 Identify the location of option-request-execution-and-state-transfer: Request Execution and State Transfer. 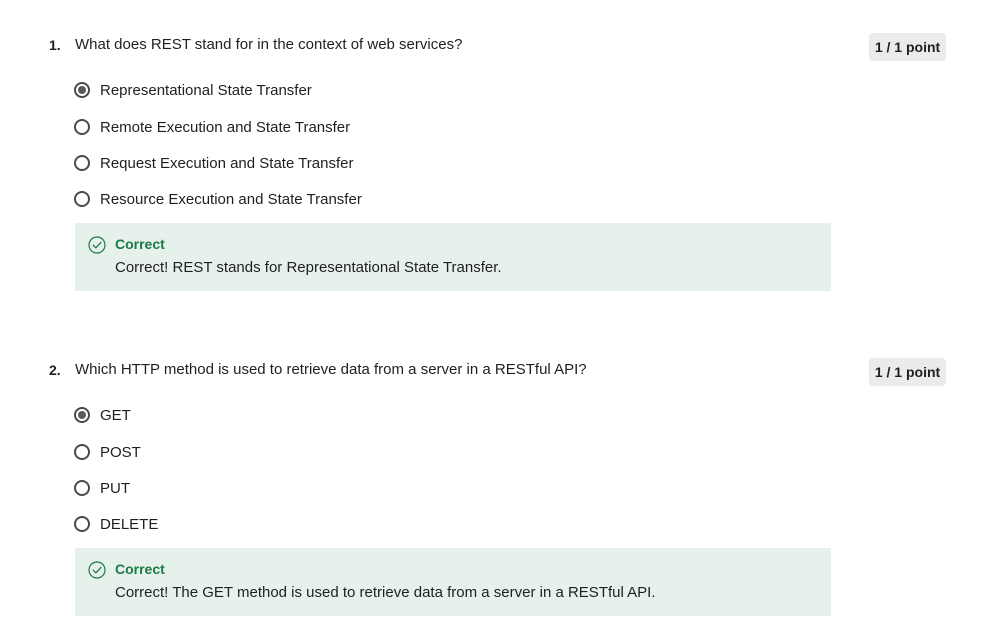
(213, 163).